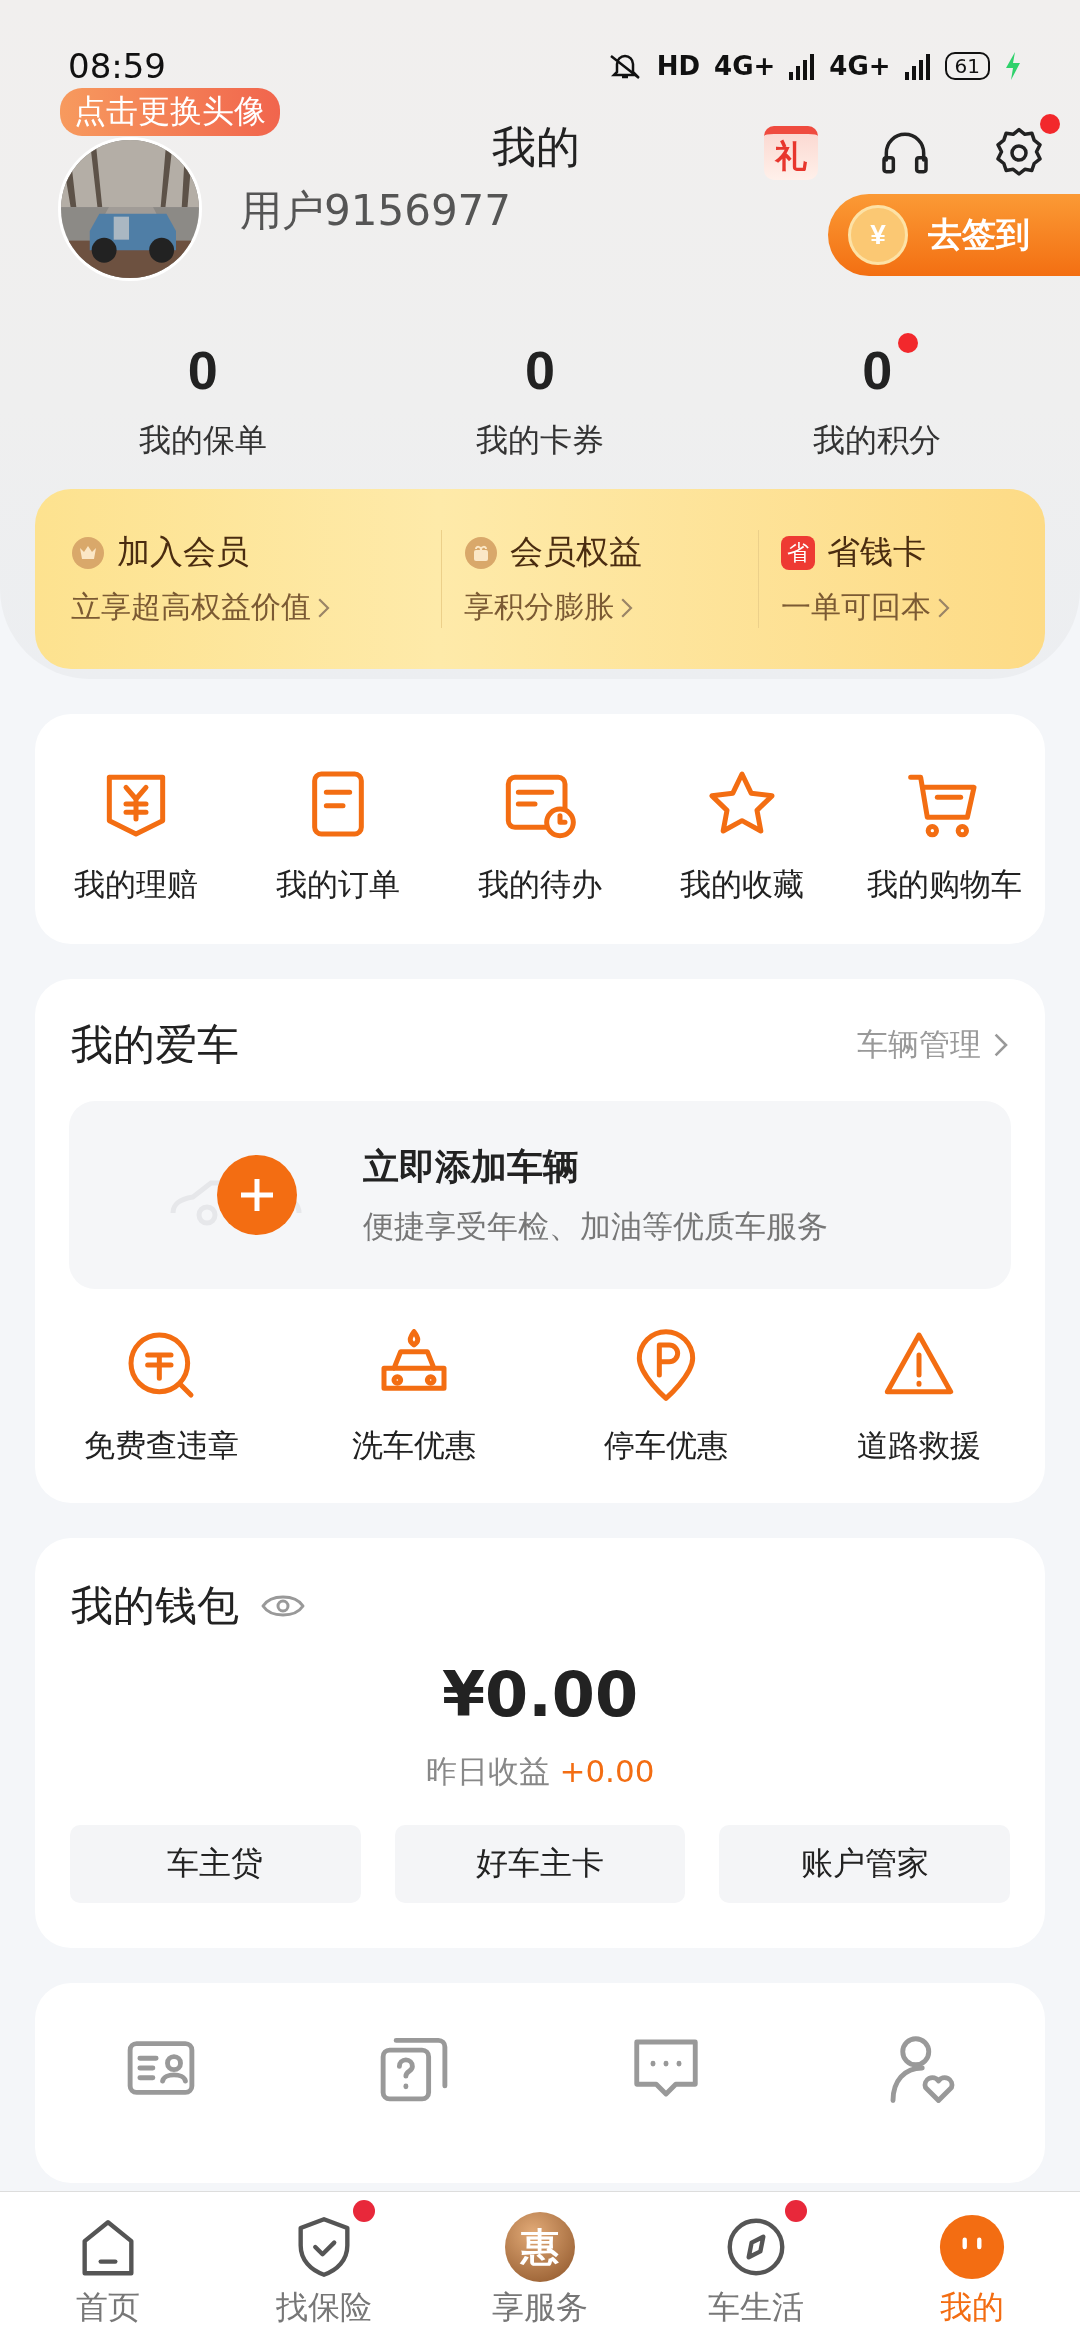 Image resolution: width=1080 pixels, height=2340 pixels. What do you see at coordinates (338, 885) in the screenshot?
I see `shortcut-label: 我的订单` at bounding box center [338, 885].